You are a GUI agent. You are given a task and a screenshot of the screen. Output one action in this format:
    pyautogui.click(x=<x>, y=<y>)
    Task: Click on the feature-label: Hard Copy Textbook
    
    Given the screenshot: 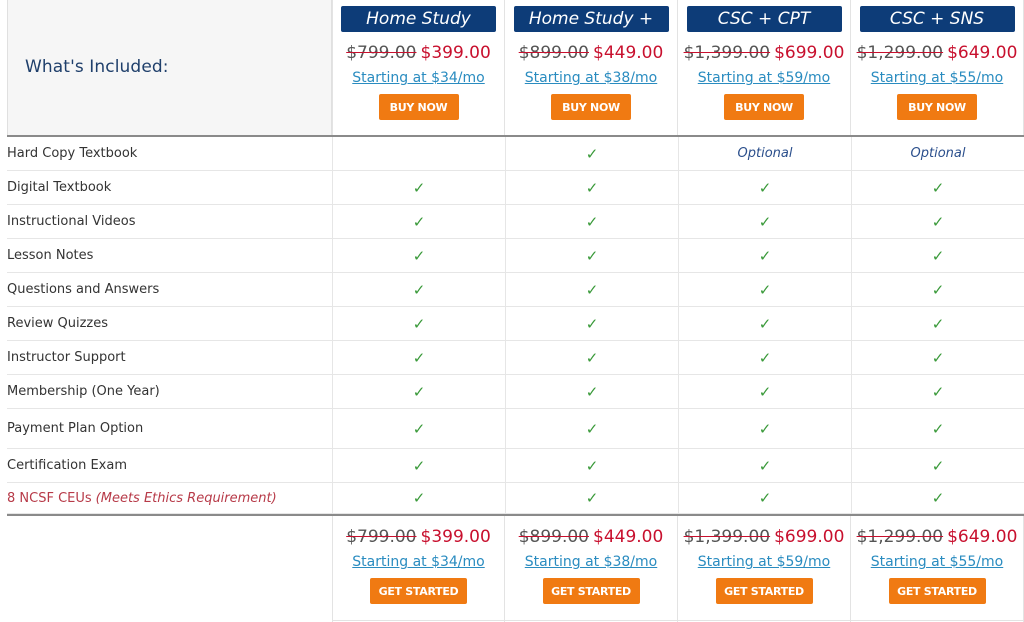 What is the action you would take?
    pyautogui.click(x=169, y=153)
    